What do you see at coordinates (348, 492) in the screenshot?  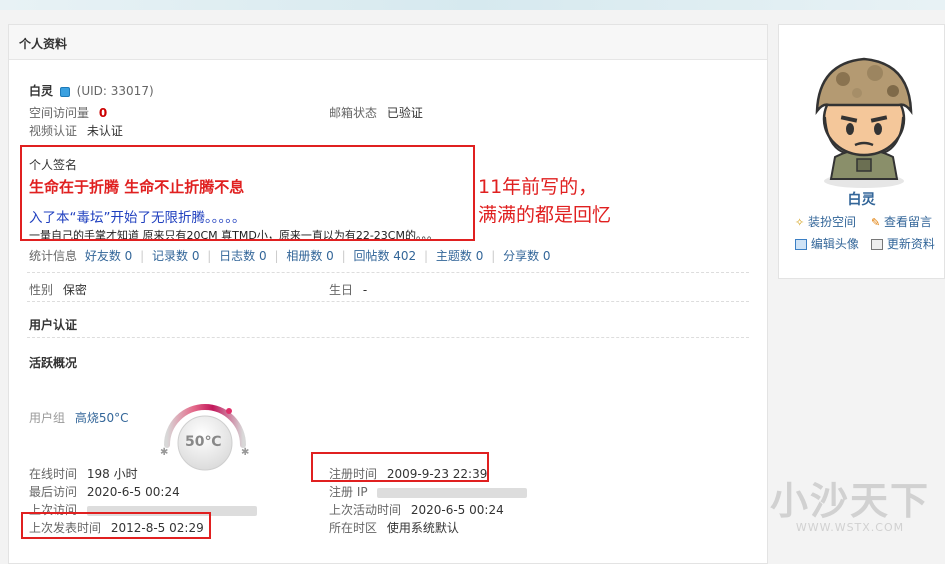 I see `reg-ip-label: 注册 IP` at bounding box center [348, 492].